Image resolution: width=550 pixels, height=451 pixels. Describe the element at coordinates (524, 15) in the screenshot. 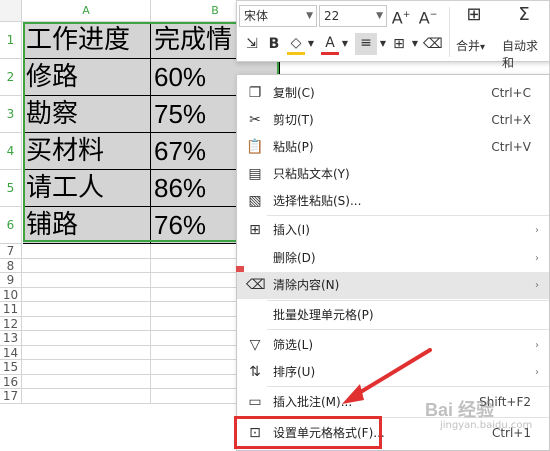

I see `autosum-icon: Σ` at that location.